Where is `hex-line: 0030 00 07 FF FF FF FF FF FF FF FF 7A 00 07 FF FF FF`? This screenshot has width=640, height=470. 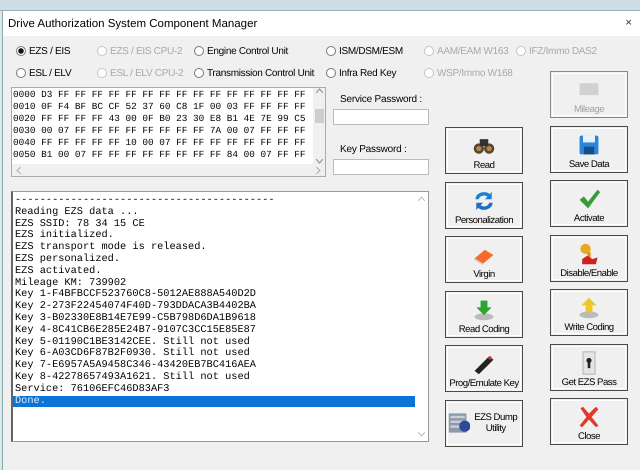
hex-line: 0030 00 07 FF FF FF FF FF FF FF FF 7A 00 07 FF FF FF is located at coordinates (160, 131).